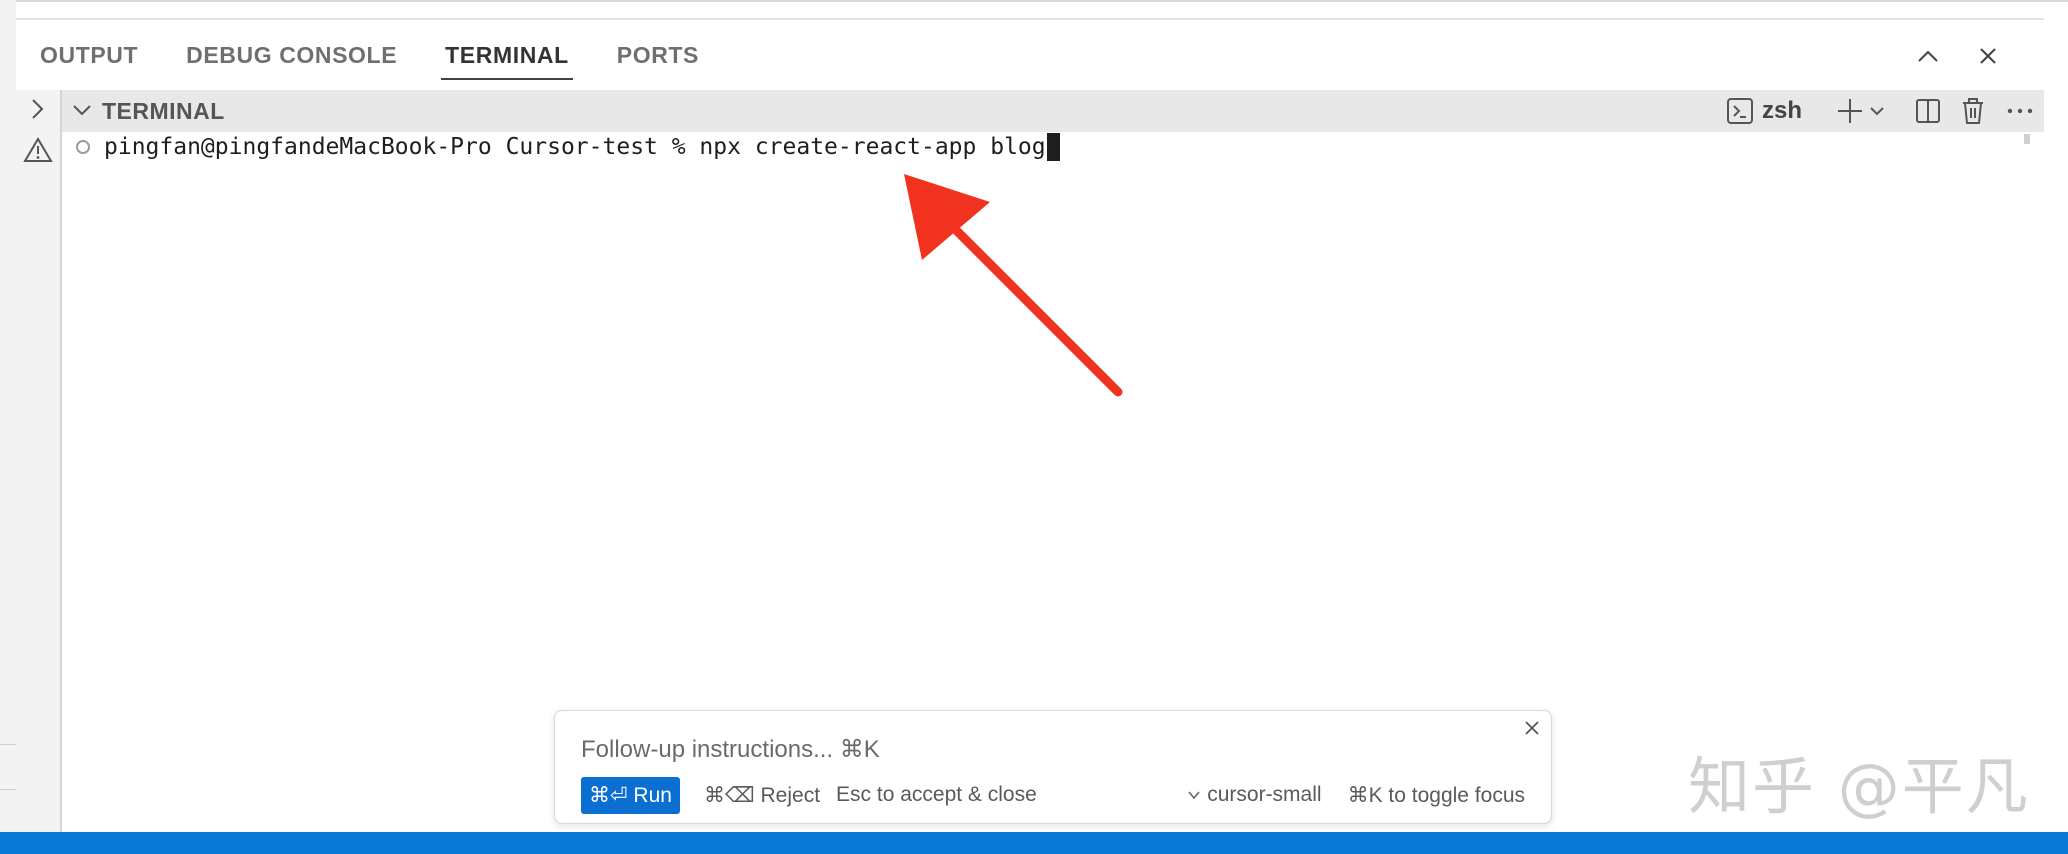  What do you see at coordinates (89, 59) in the screenshot?
I see `tab-output: OUTPUT` at bounding box center [89, 59].